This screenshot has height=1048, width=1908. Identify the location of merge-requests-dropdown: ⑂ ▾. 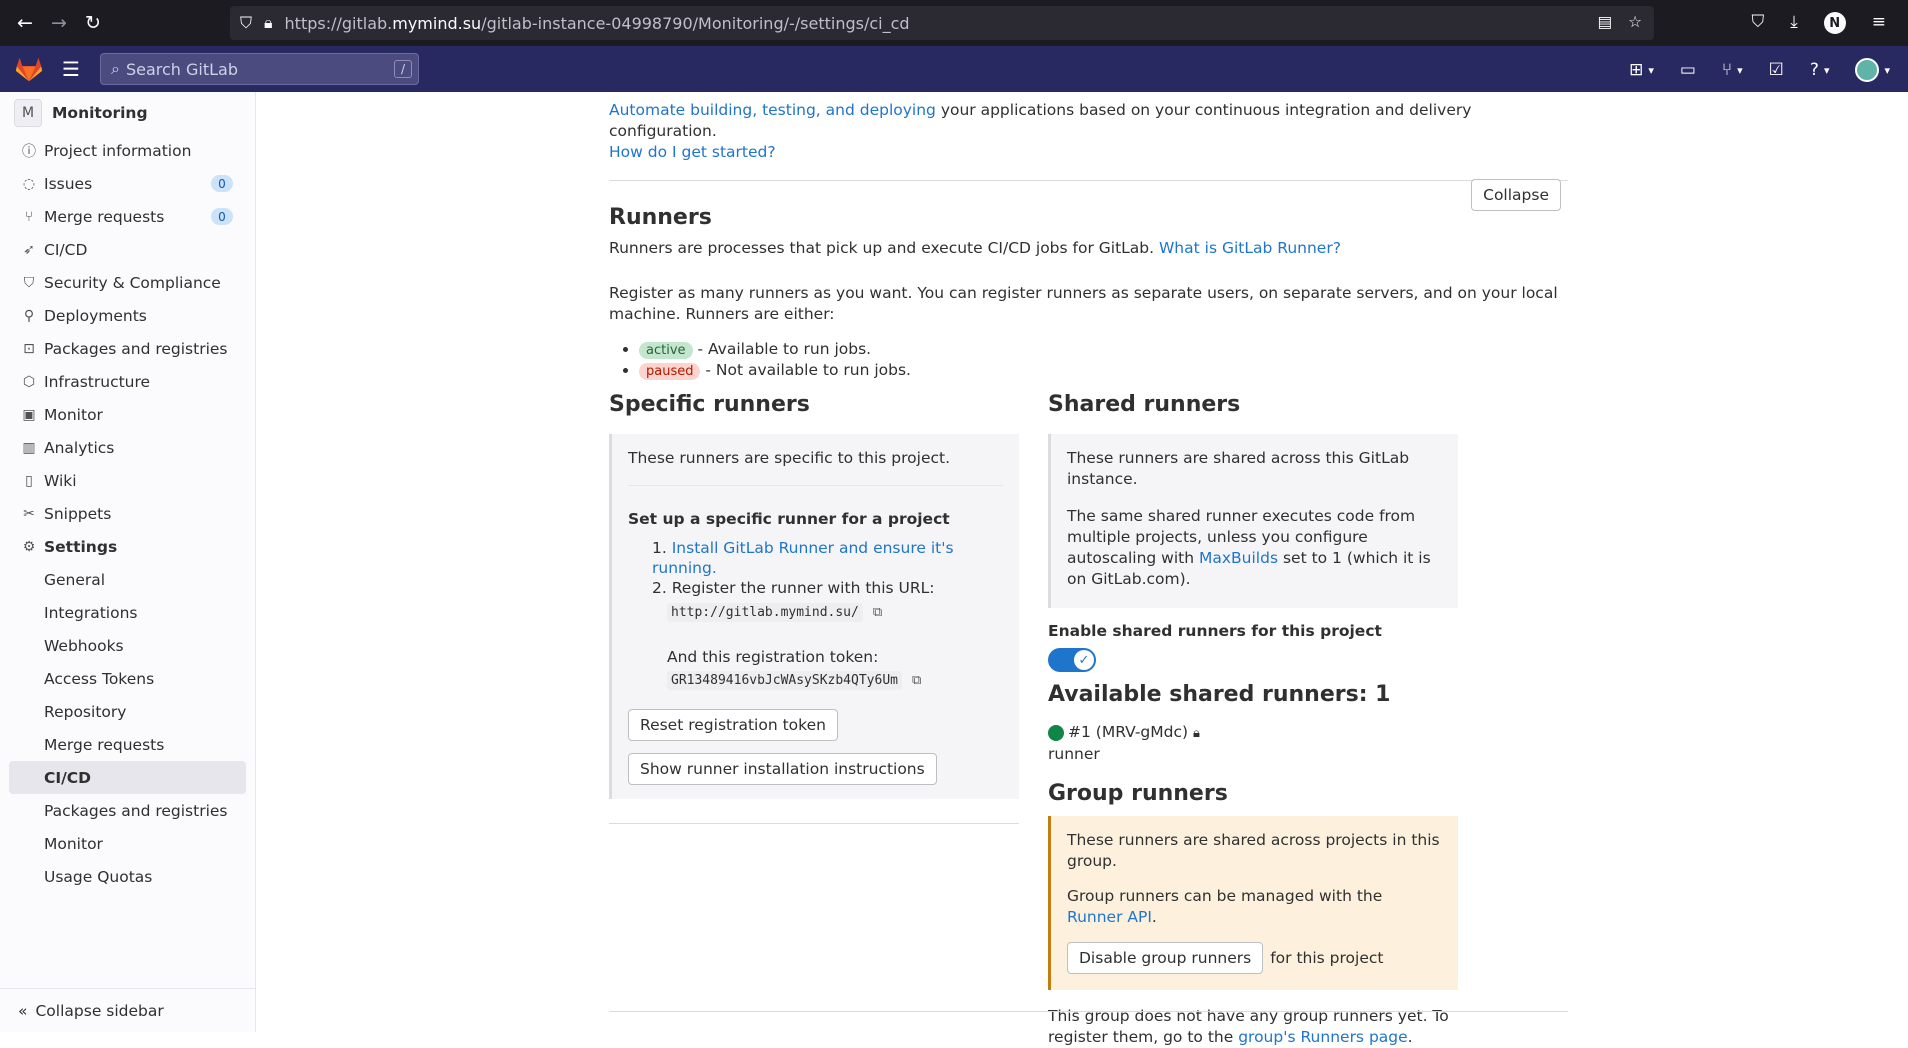
(1732, 70).